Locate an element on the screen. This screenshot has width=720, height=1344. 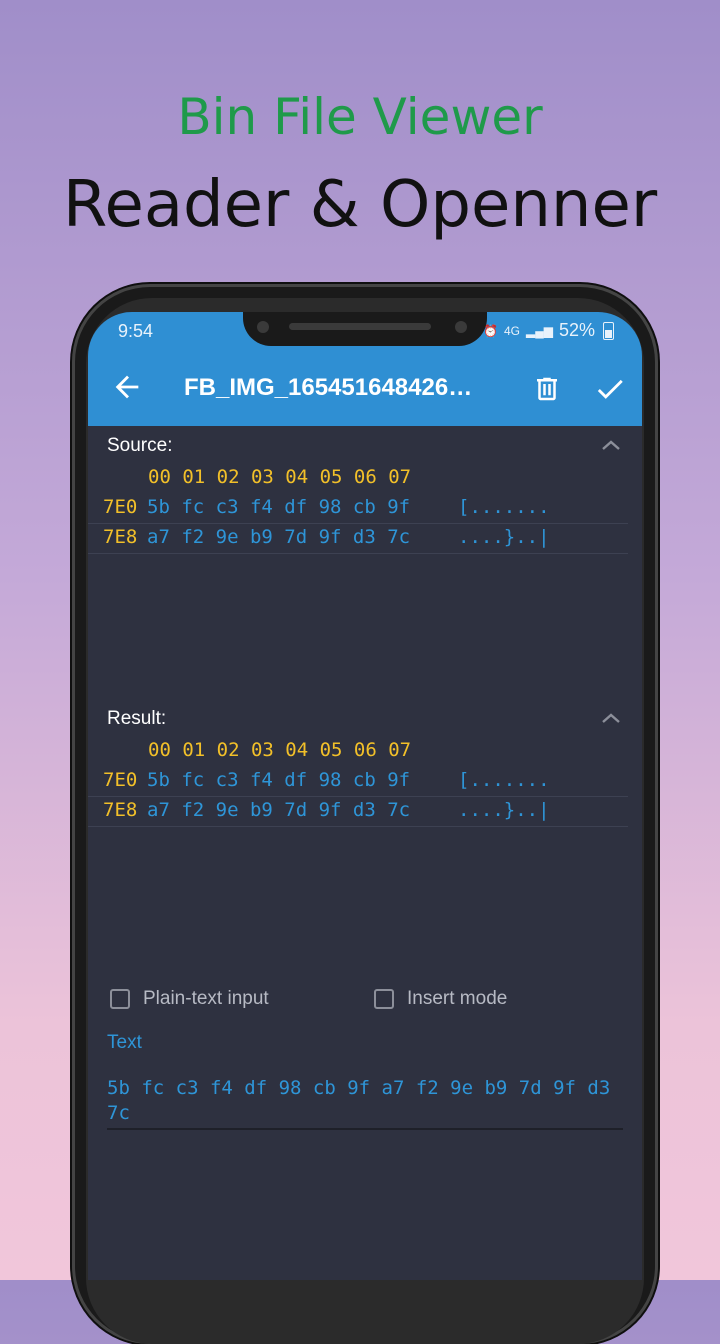
plain-text-checkbox is located at coordinates (120, 999).